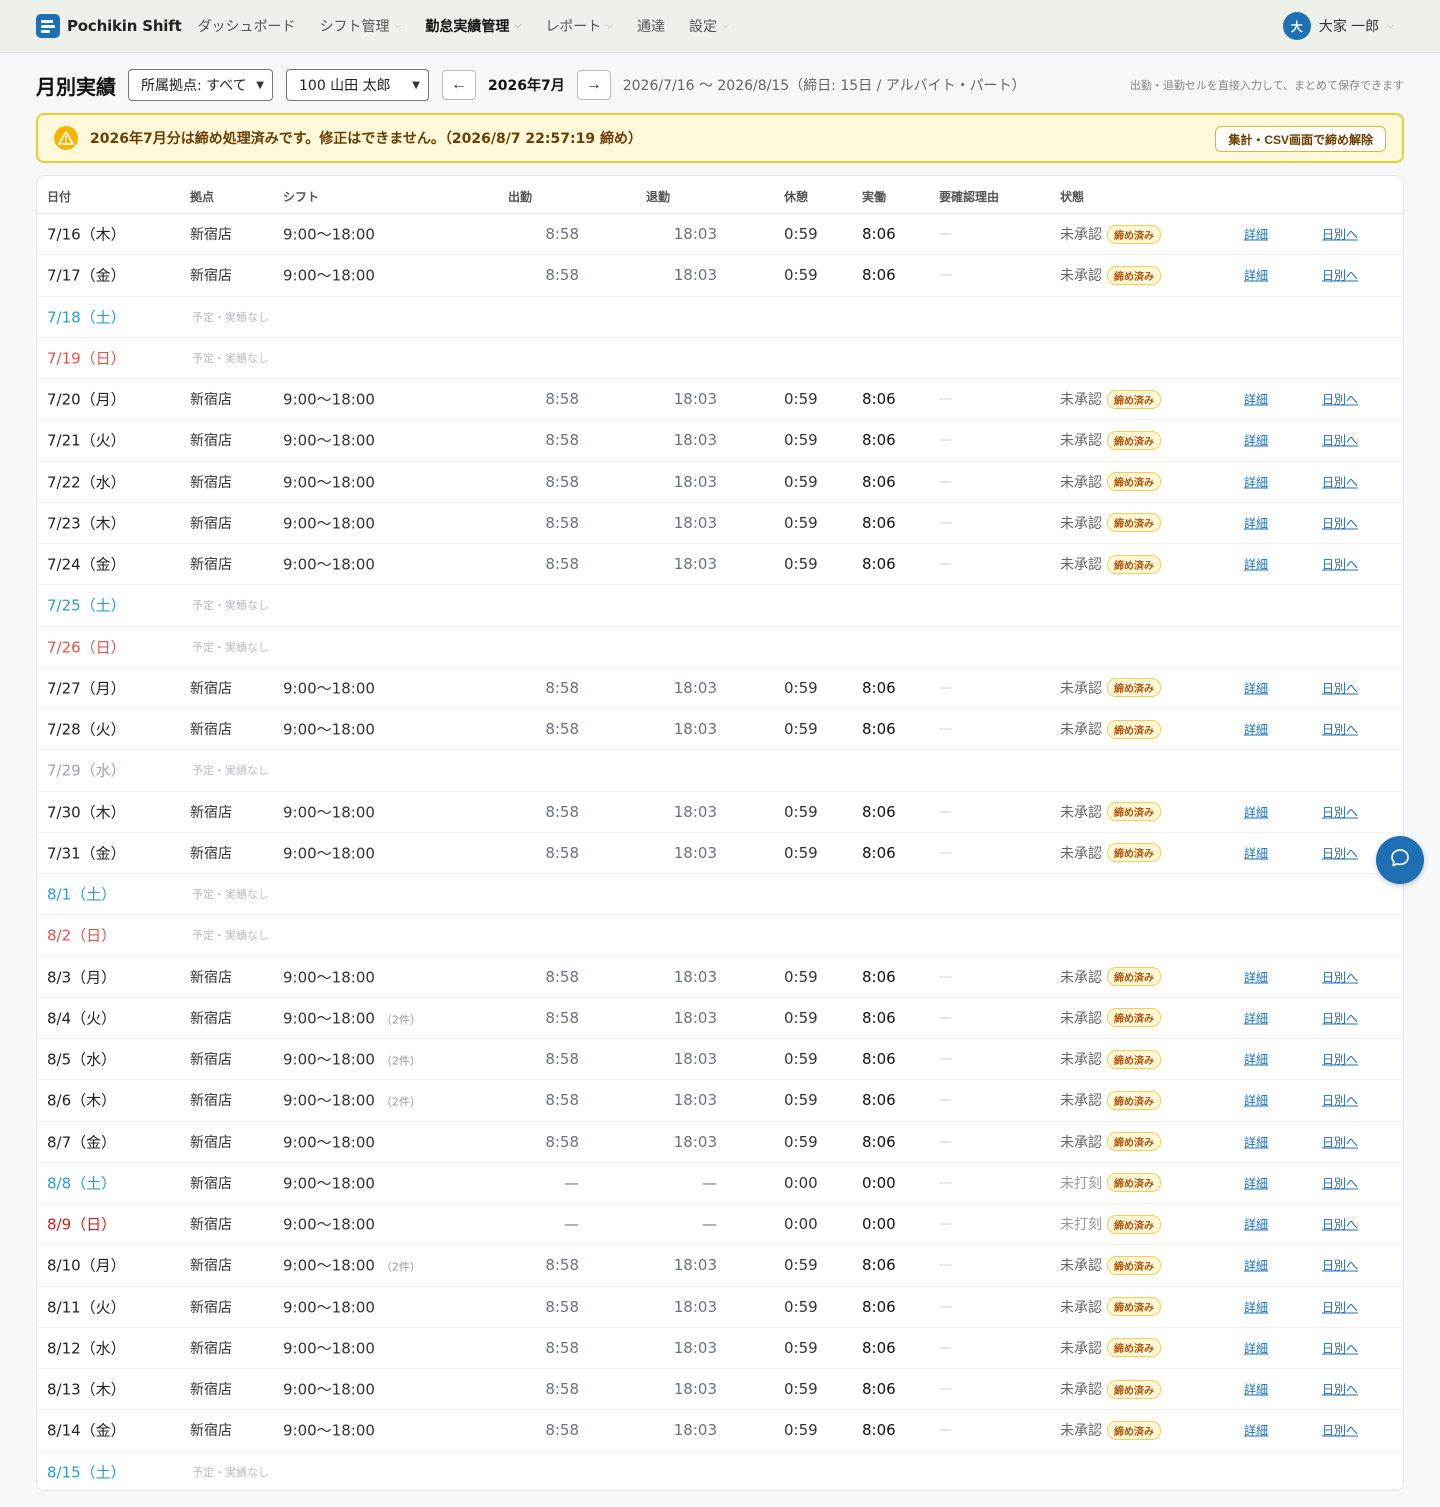  Describe the element at coordinates (1300, 139) in the screenshot. I see `unlock-closing-button: 集計・CSV画面で締め解除` at that location.